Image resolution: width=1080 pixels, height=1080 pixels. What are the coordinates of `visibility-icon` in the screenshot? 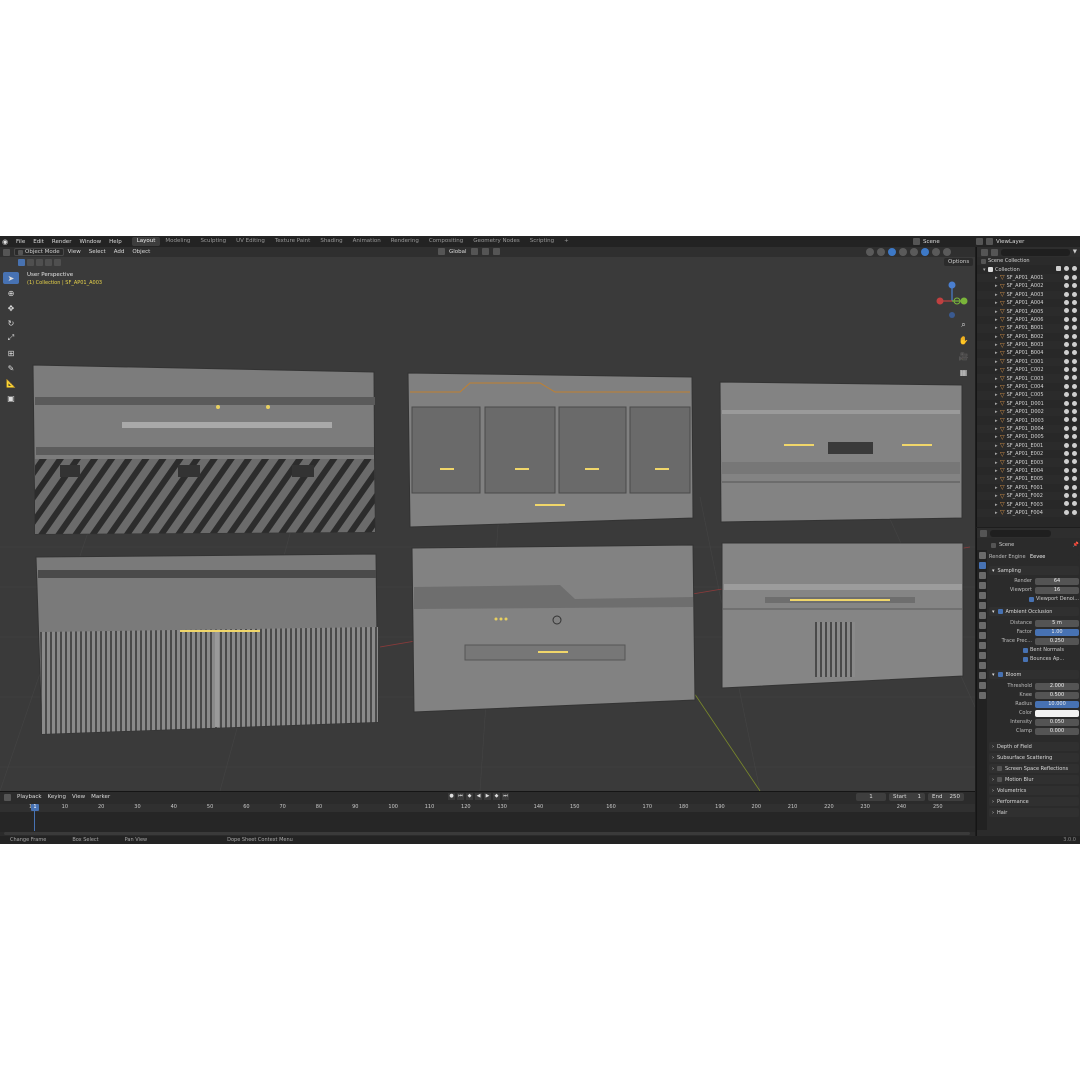 It's located at (870, 252).